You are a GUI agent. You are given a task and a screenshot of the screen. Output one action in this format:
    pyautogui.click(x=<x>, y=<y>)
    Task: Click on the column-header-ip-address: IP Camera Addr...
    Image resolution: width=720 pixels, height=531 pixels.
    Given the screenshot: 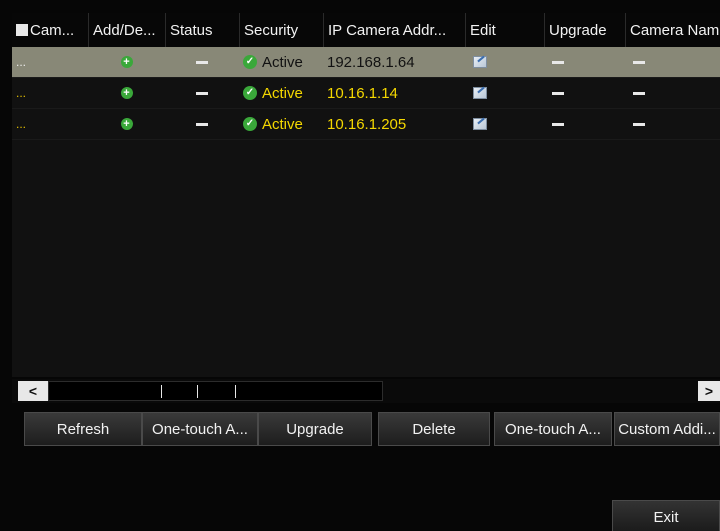 What is the action you would take?
    pyautogui.click(x=394, y=30)
    